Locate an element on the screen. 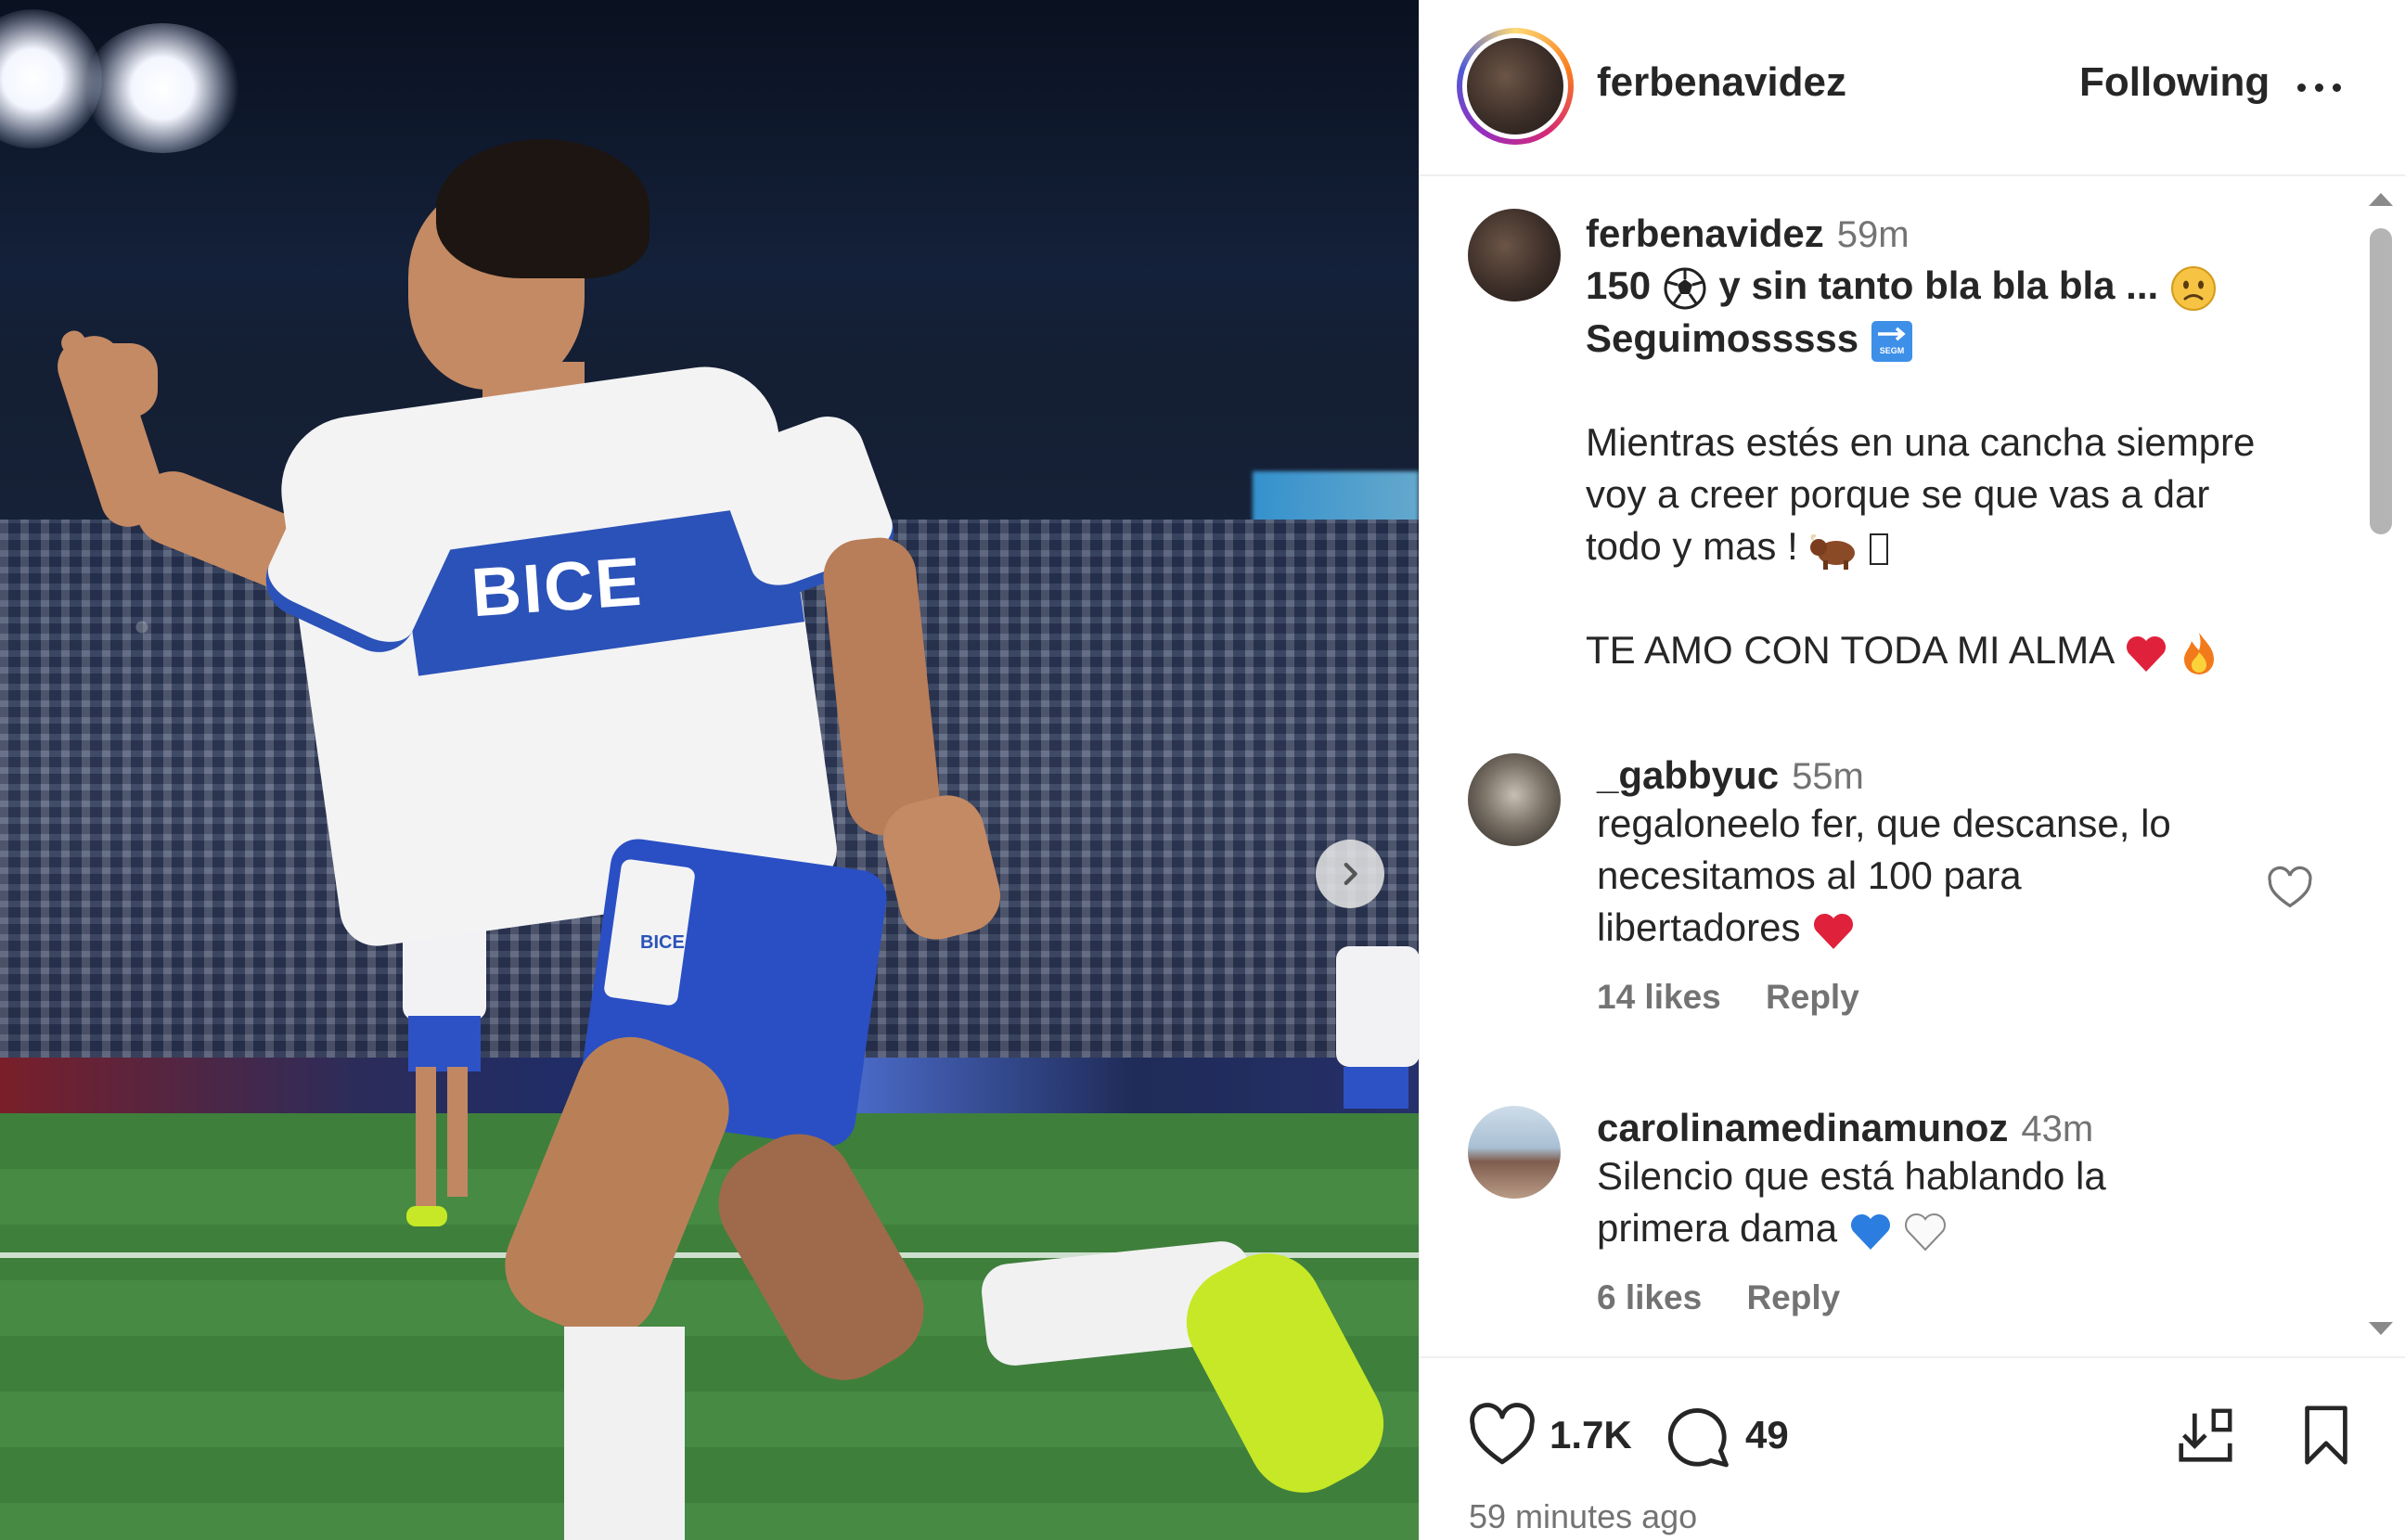 The height and width of the screenshot is (1540, 2405). soccer-ball-icon is located at coordinates (1685, 288).